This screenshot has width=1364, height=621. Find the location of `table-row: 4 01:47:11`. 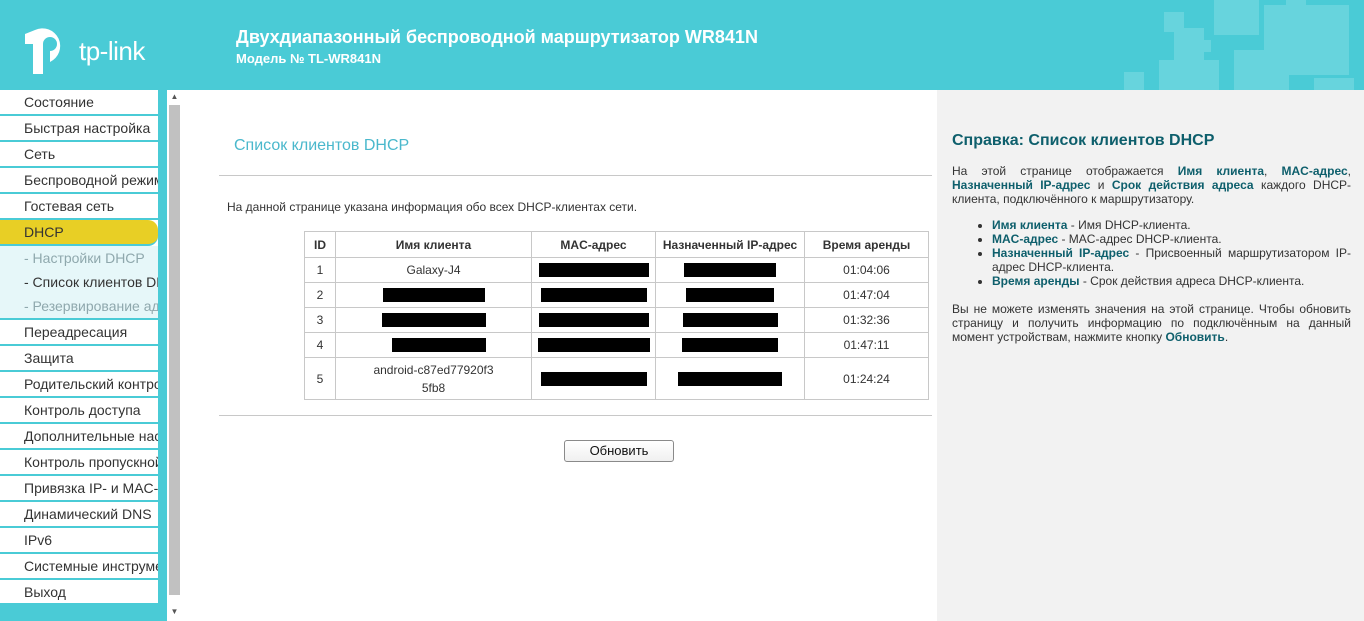

table-row: 4 01:47:11 is located at coordinates (616, 345).